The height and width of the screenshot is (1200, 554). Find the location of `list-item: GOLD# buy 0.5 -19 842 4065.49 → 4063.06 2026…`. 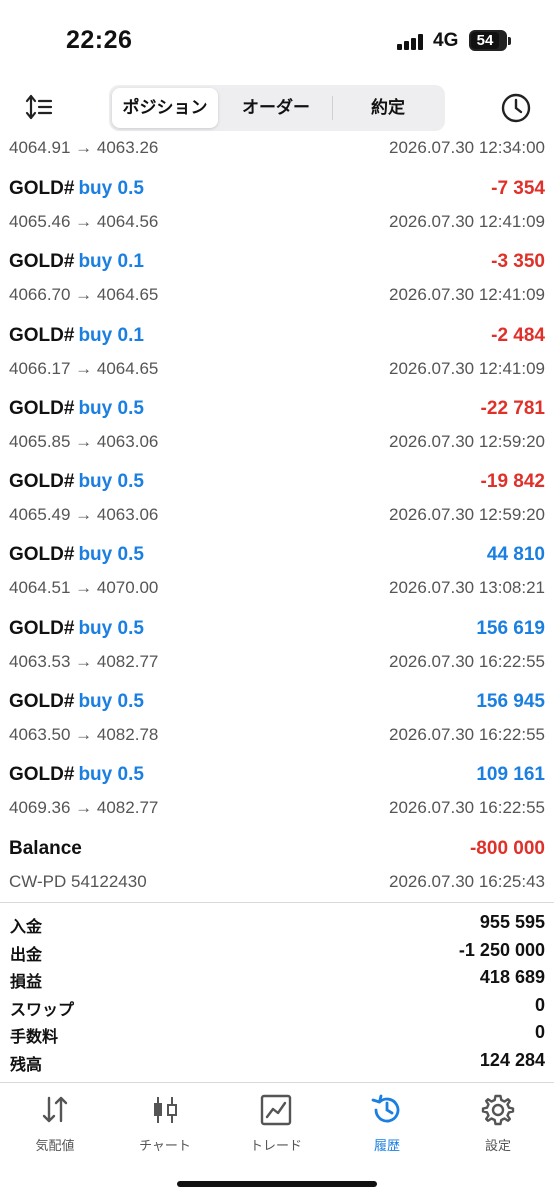

list-item: GOLD# buy 0.5 -19 842 4065.49 → 4063.06 2026… is located at coordinates (277, 495).